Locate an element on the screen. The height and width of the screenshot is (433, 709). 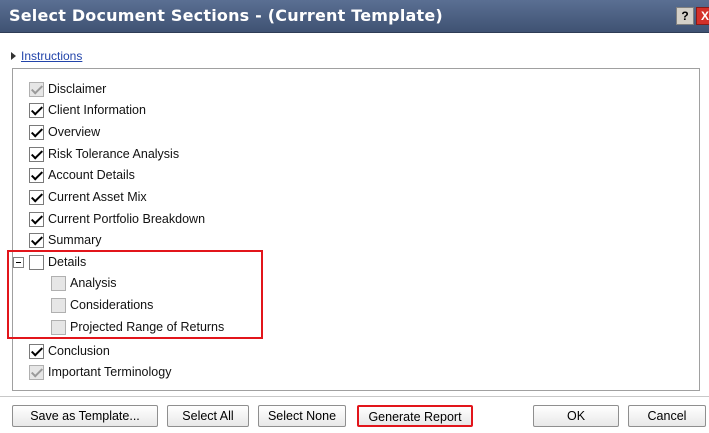
help-button: ? is located at coordinates (685, 16).